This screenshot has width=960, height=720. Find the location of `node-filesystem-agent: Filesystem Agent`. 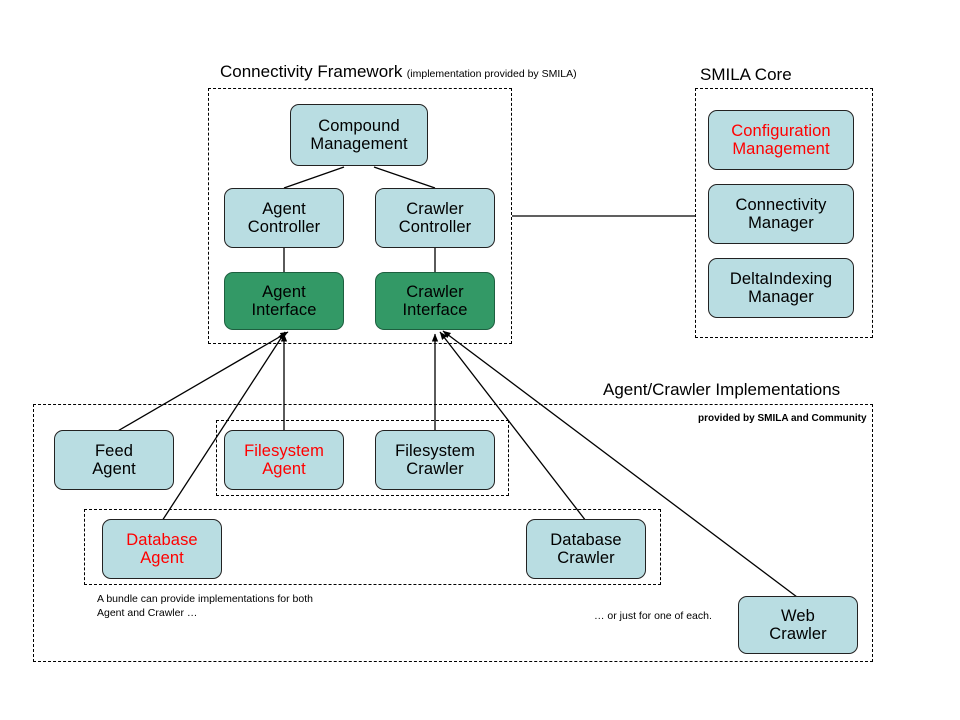

node-filesystem-agent: Filesystem Agent is located at coordinates (284, 460).